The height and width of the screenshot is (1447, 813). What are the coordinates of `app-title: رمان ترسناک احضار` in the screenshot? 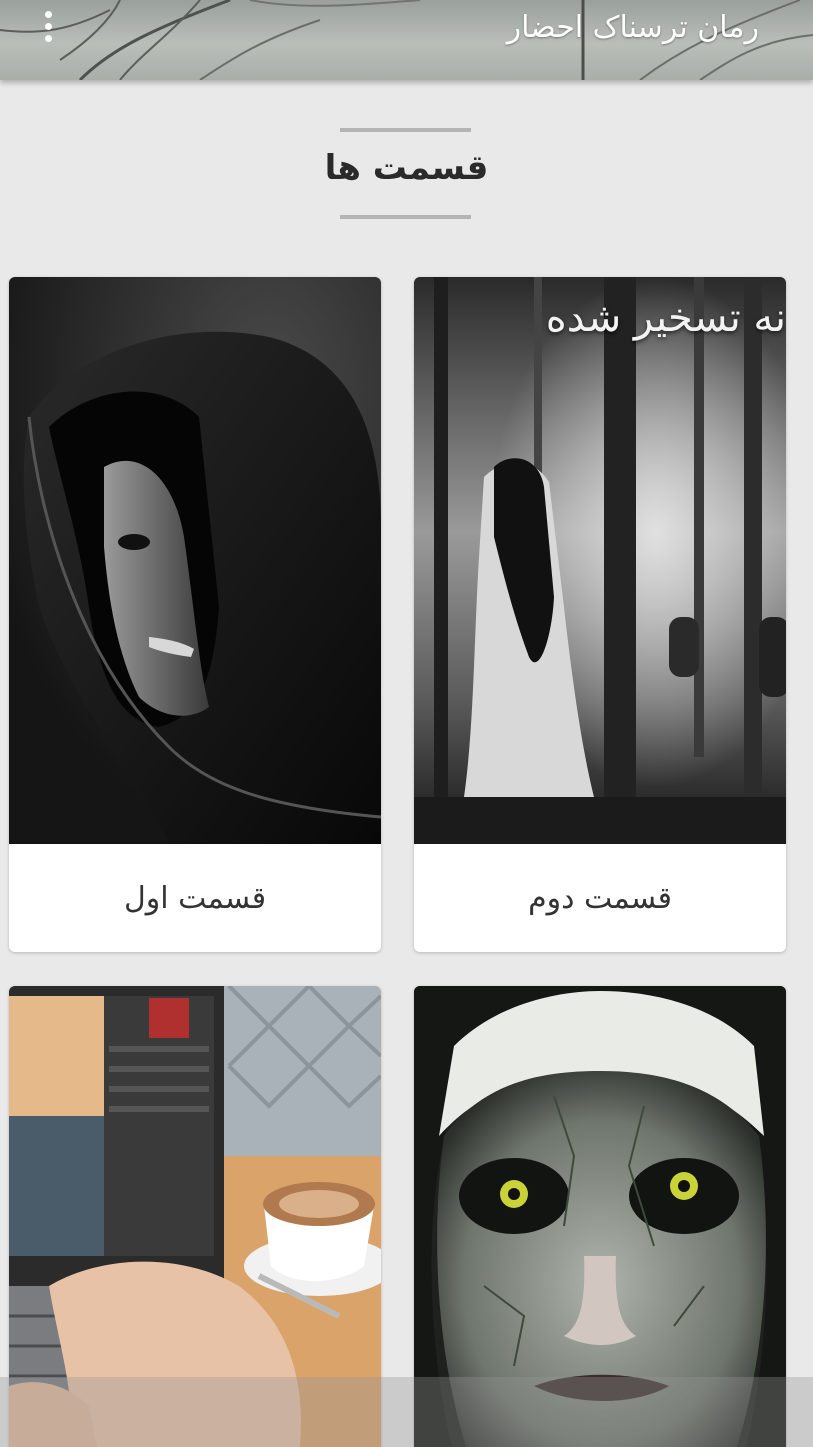 It's located at (632, 27).